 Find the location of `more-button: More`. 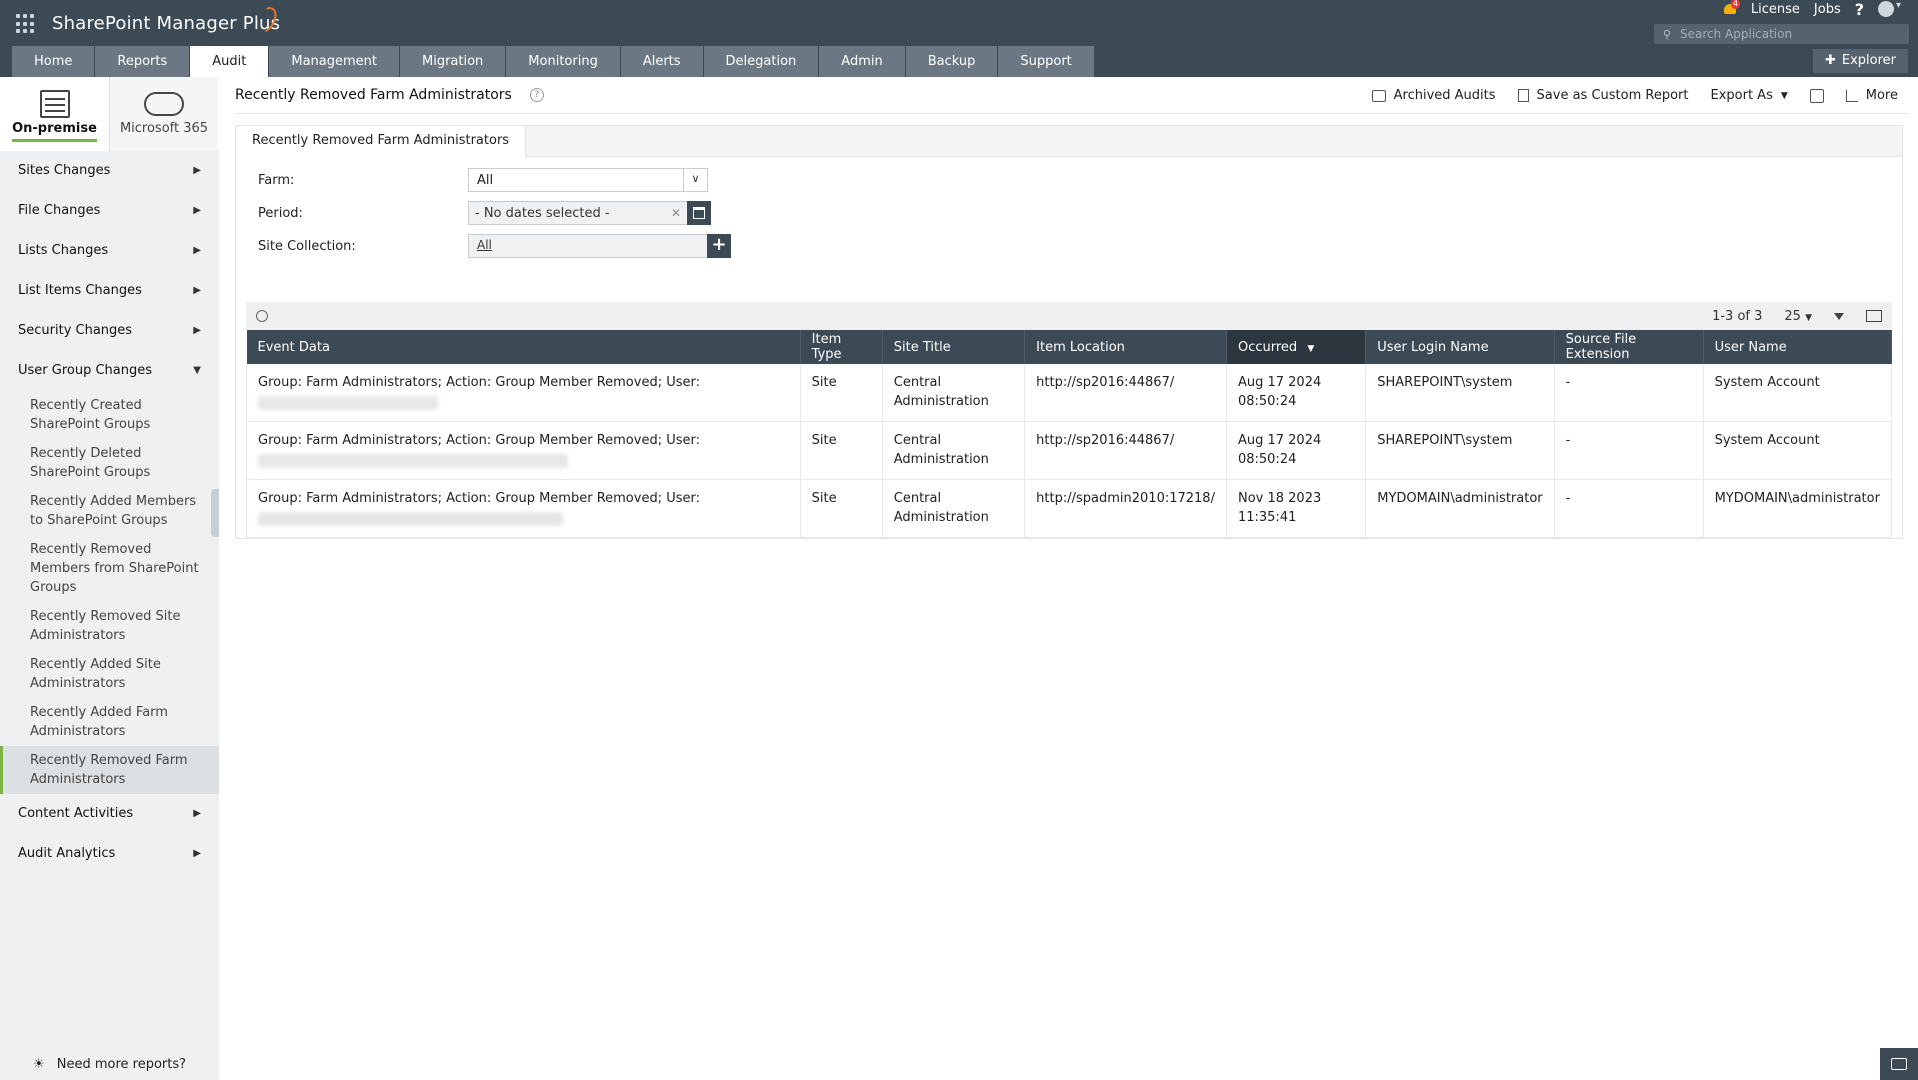

more-button: More is located at coordinates (1871, 95).